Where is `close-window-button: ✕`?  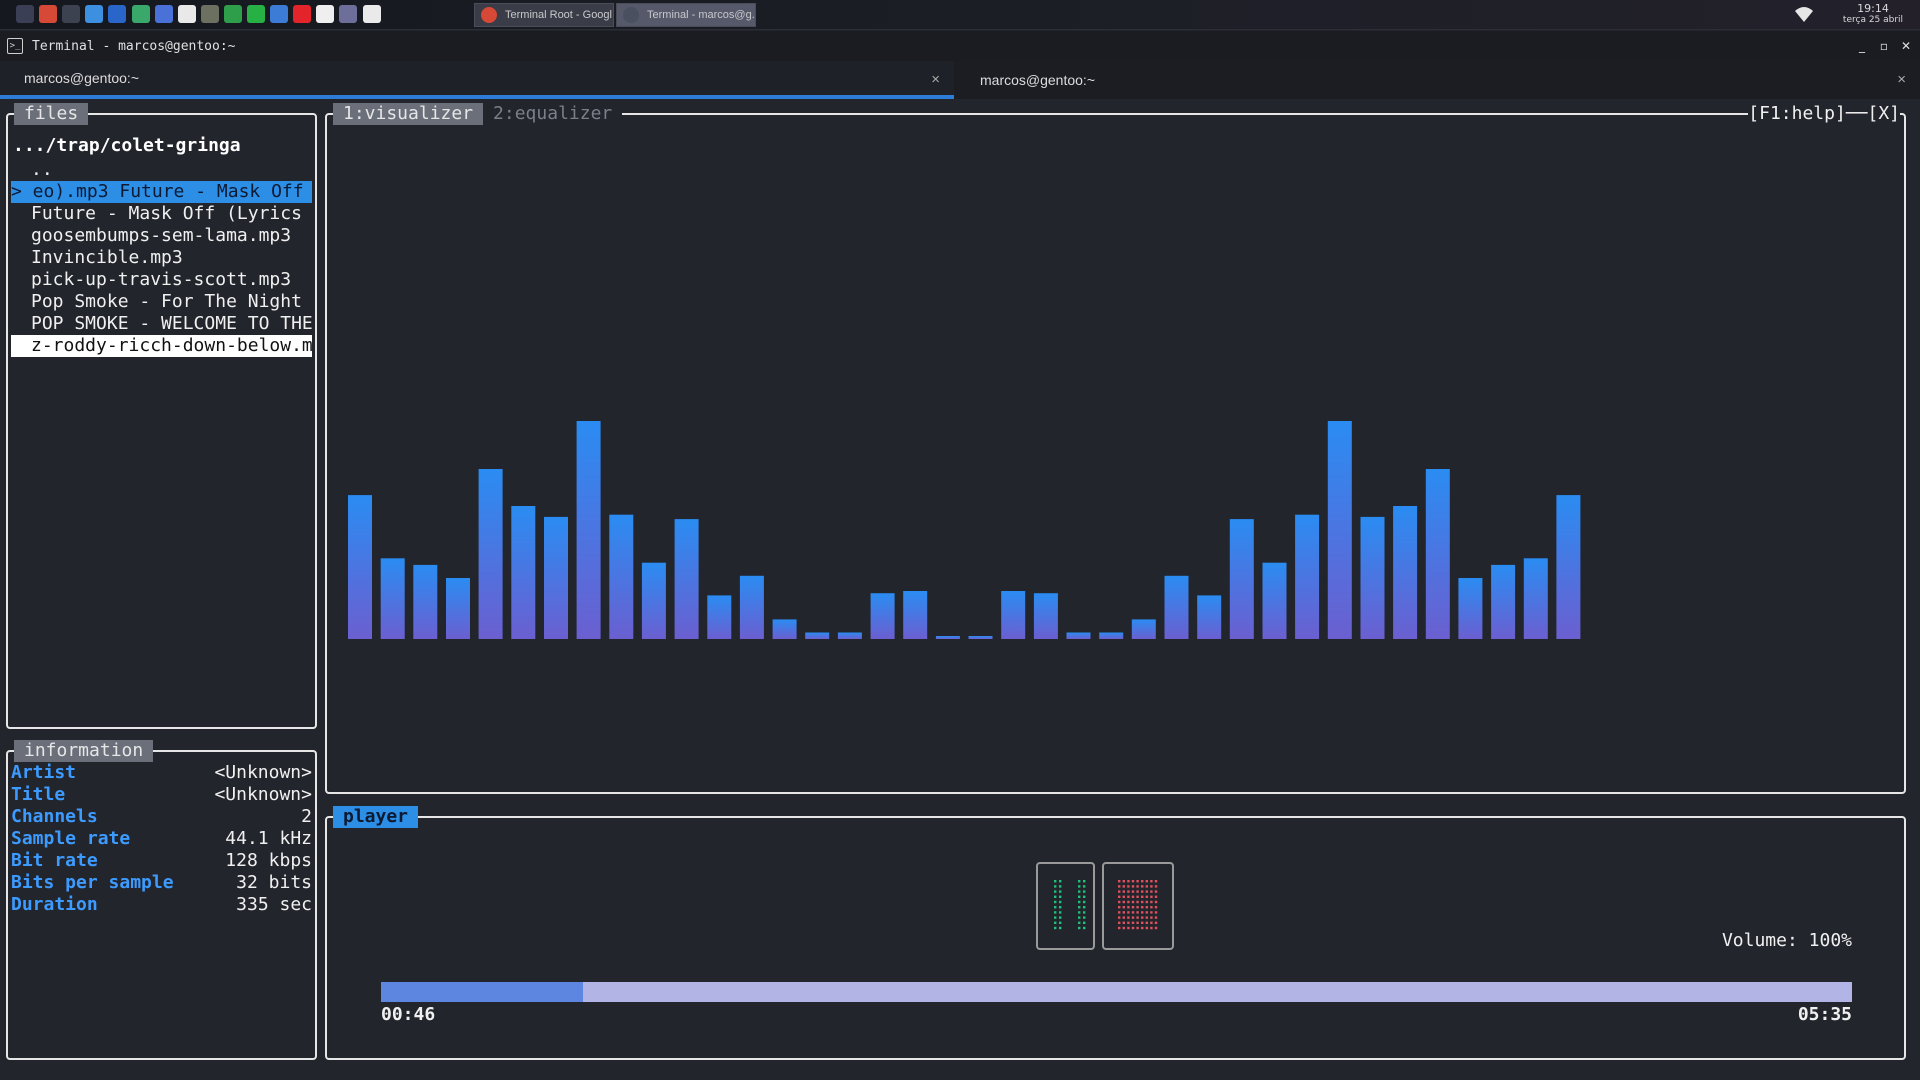
close-window-button: ✕ is located at coordinates (1906, 46).